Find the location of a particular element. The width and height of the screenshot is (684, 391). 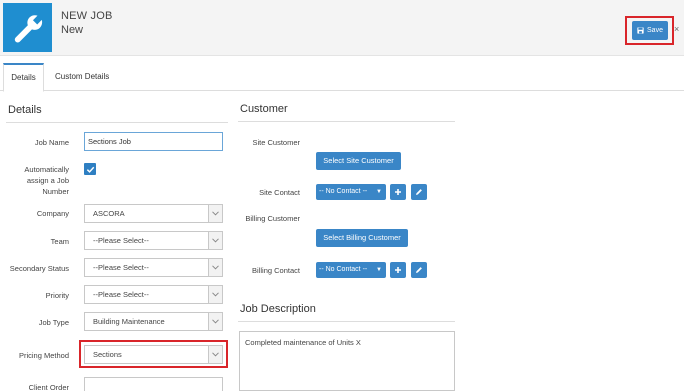

select-site-customer-button: Select Site Customer is located at coordinates (358, 161).